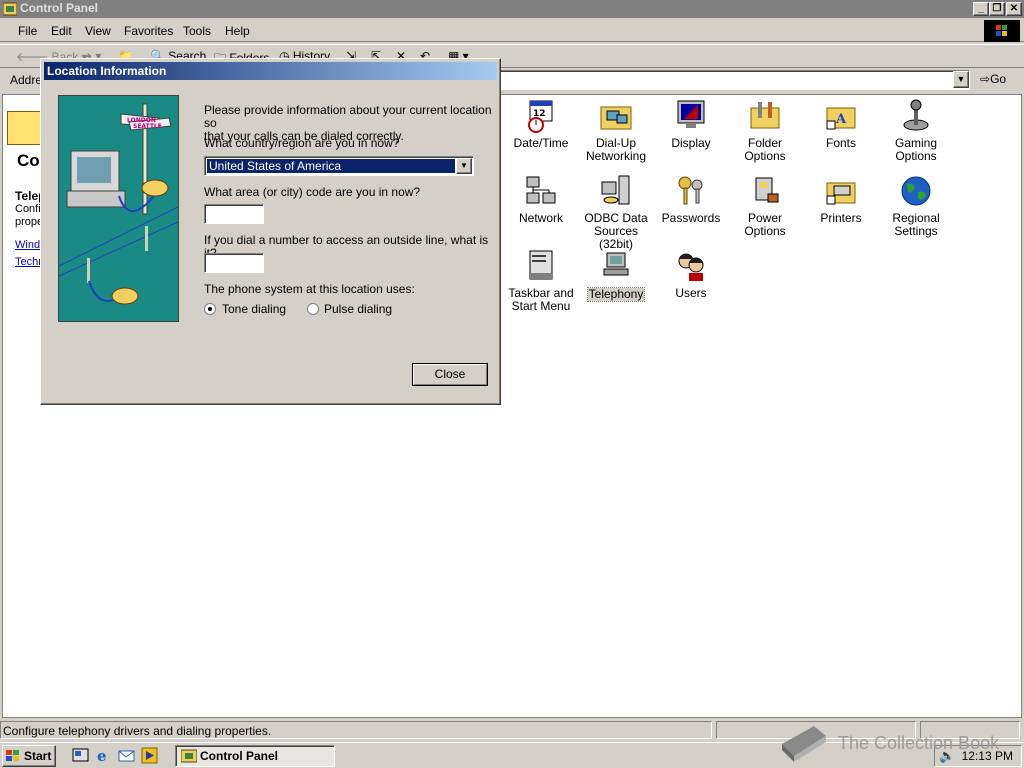 The height and width of the screenshot is (768, 1024). I want to click on item-network: Network, so click(541, 199).